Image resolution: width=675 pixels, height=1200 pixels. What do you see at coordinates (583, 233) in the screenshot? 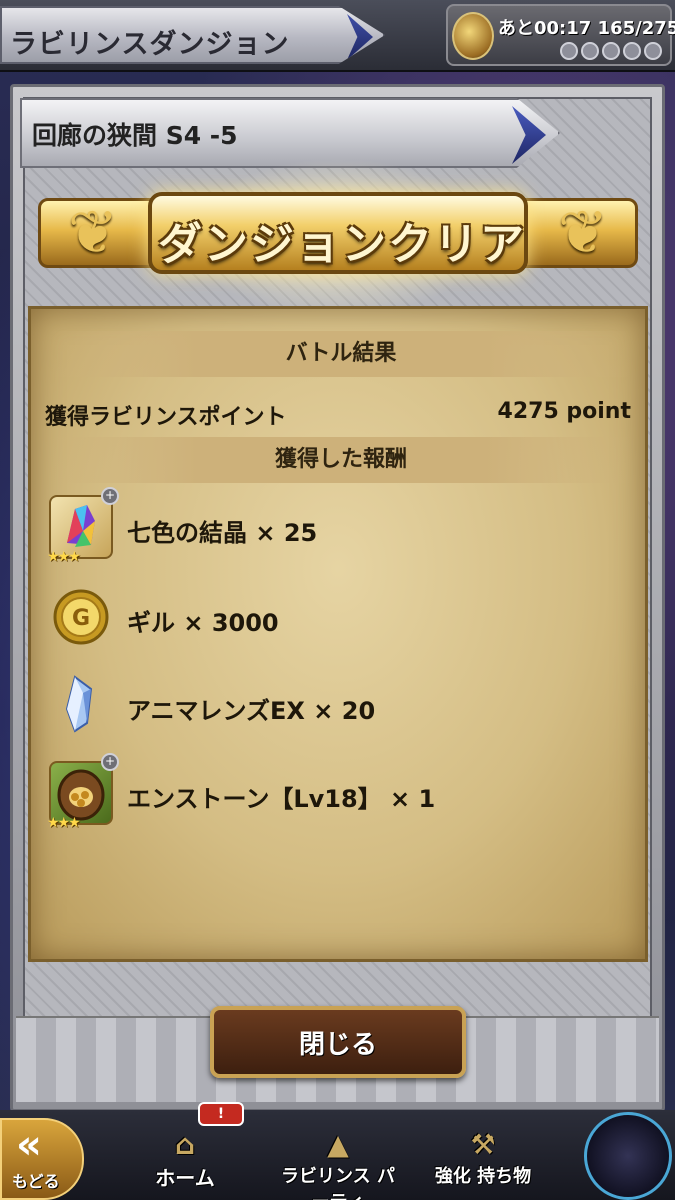
I see `ornament-right-icon: ❦` at bounding box center [583, 233].